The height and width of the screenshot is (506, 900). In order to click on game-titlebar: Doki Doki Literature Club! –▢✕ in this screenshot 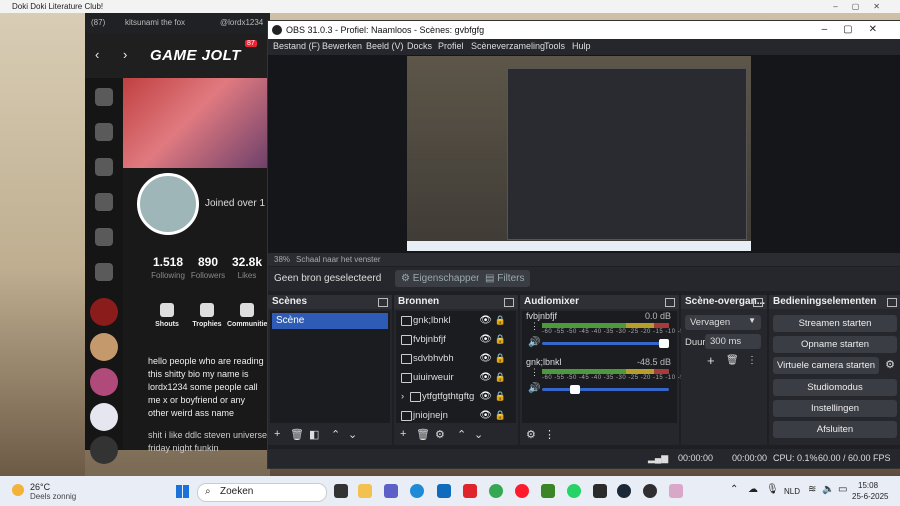, I will do `click(450, 6)`.